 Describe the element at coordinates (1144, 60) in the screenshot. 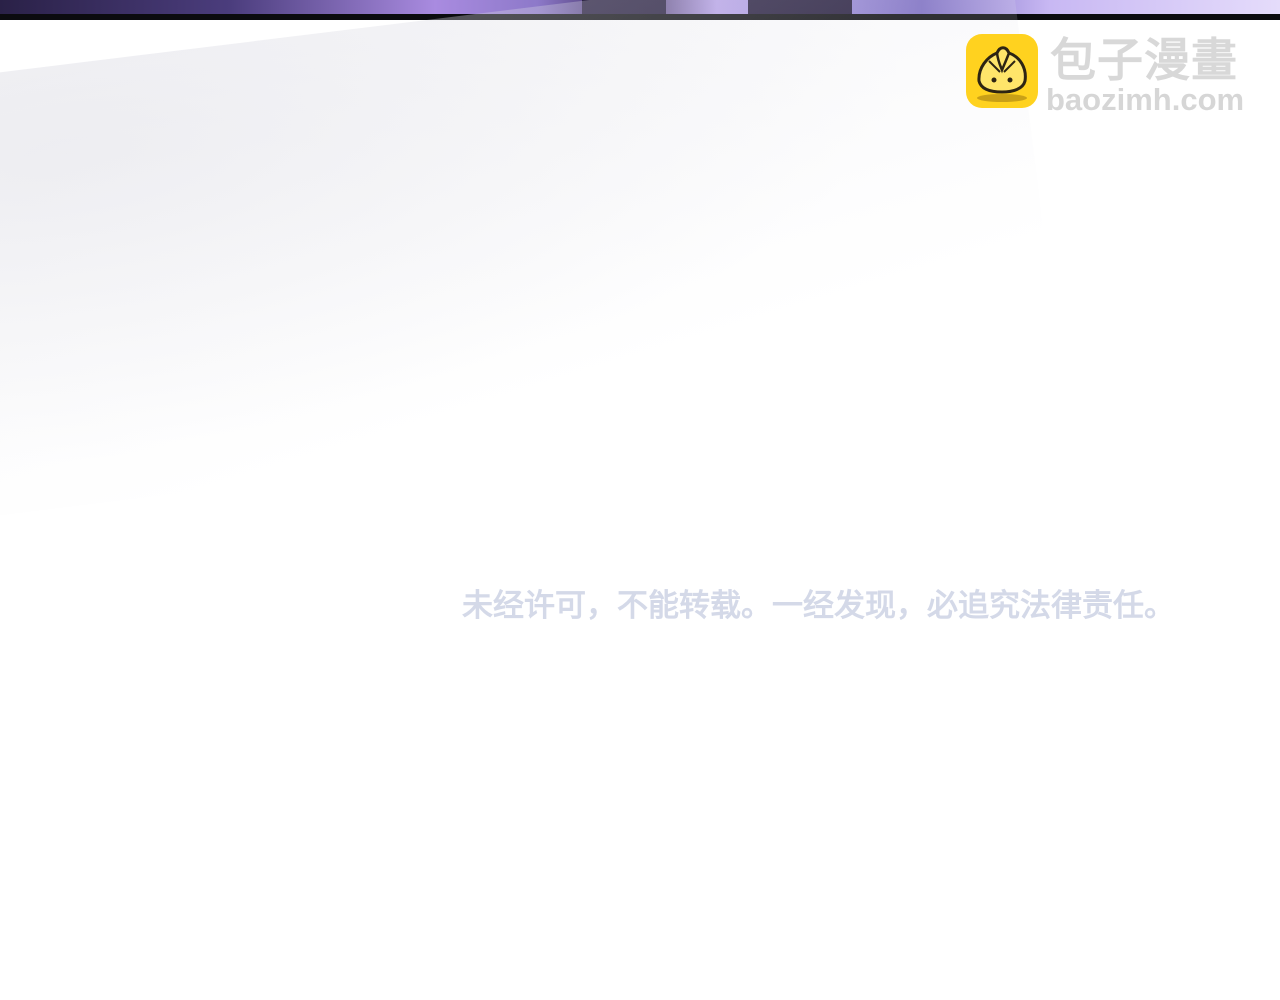

I see `site-logo-chinese: 包子漫畫` at that location.